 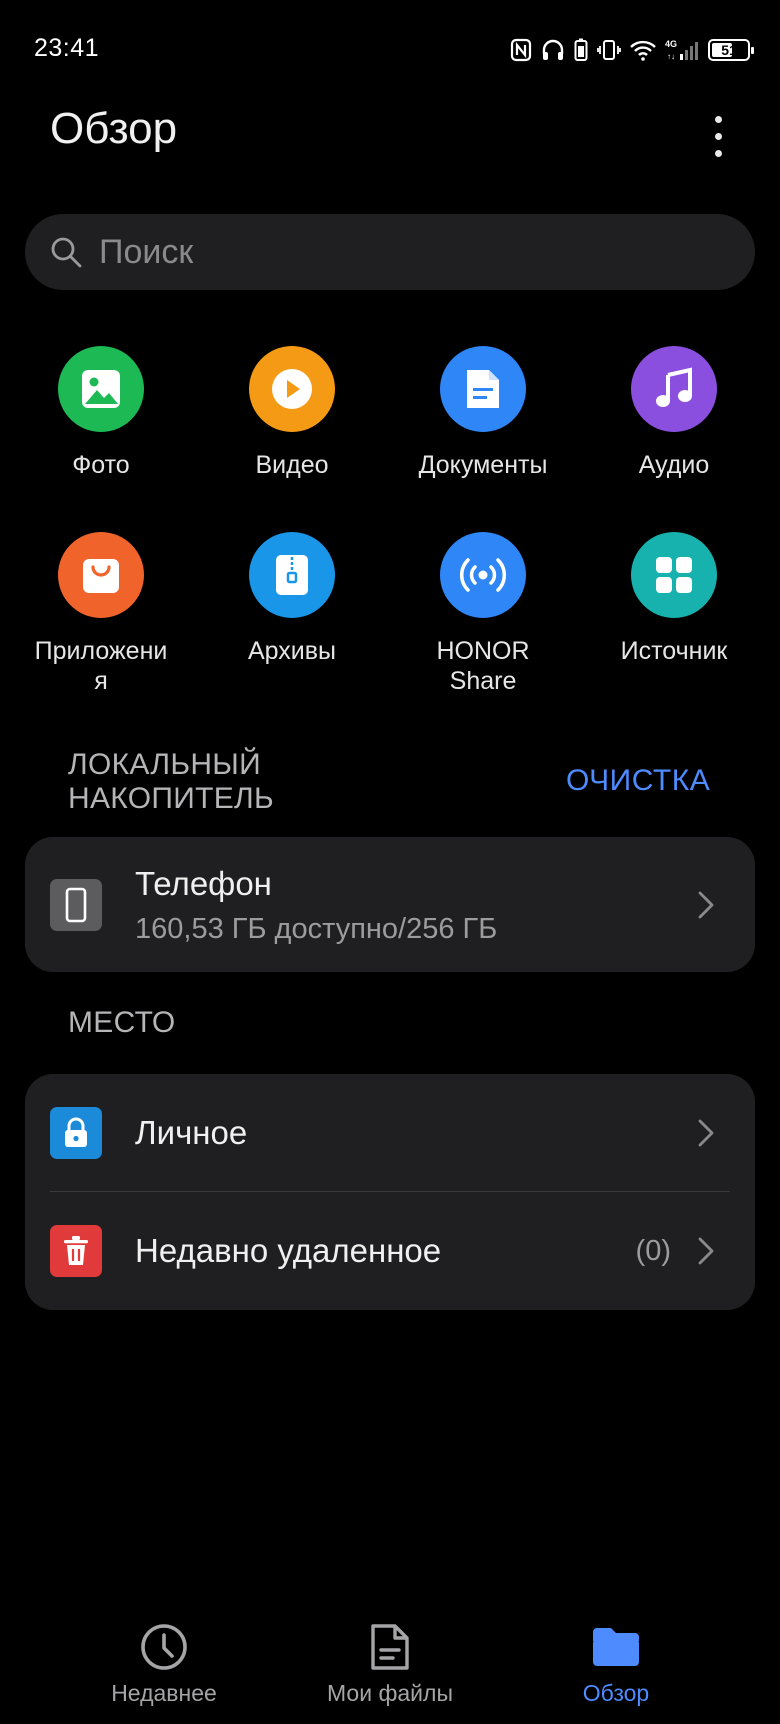 I want to click on page-title: Обзор, so click(x=114, y=128).